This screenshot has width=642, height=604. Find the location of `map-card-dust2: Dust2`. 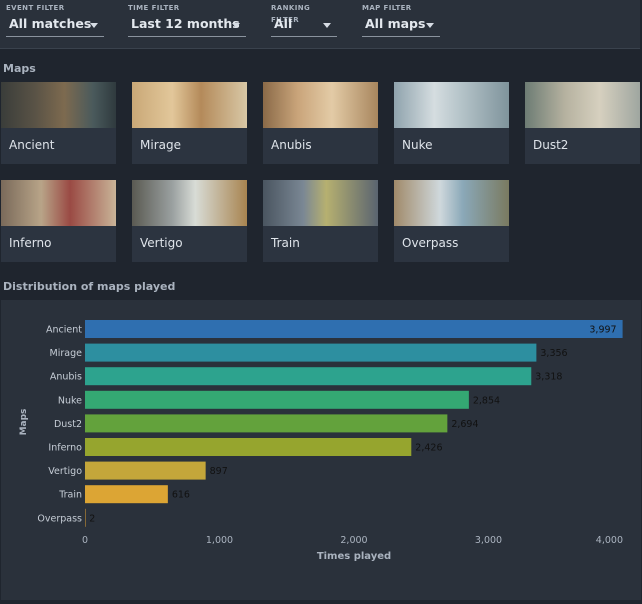

map-card-dust2: Dust2 is located at coordinates (582, 123).